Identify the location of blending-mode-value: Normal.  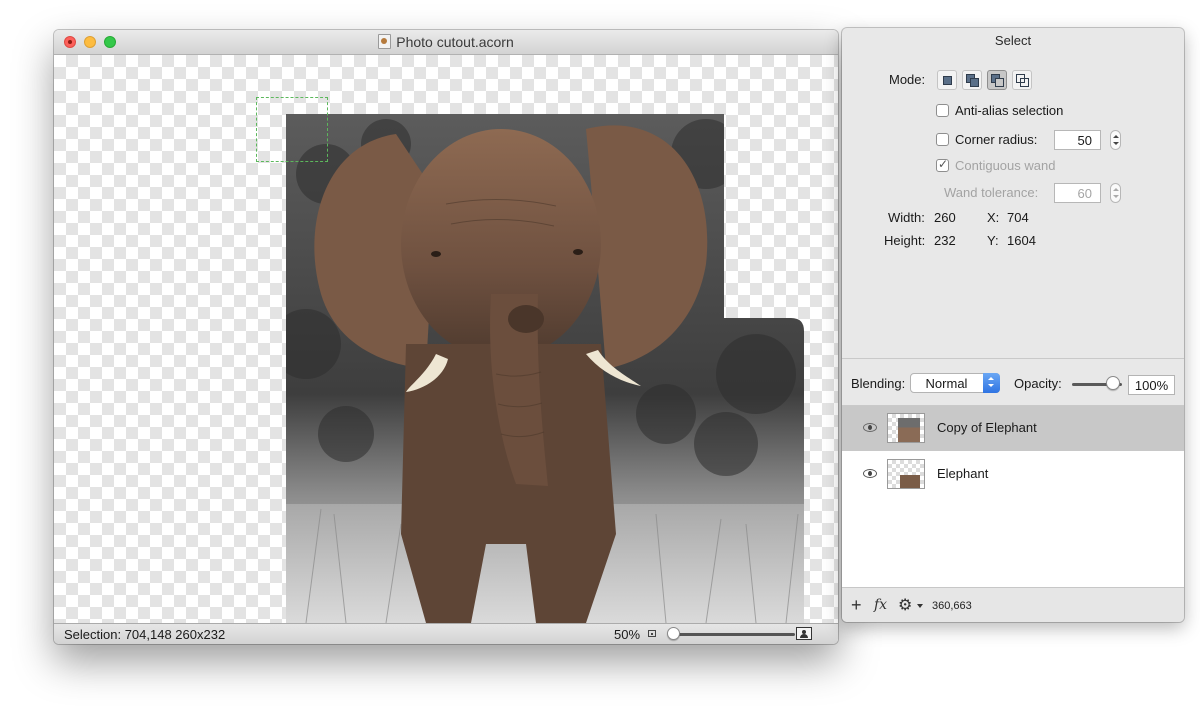
(946, 383).